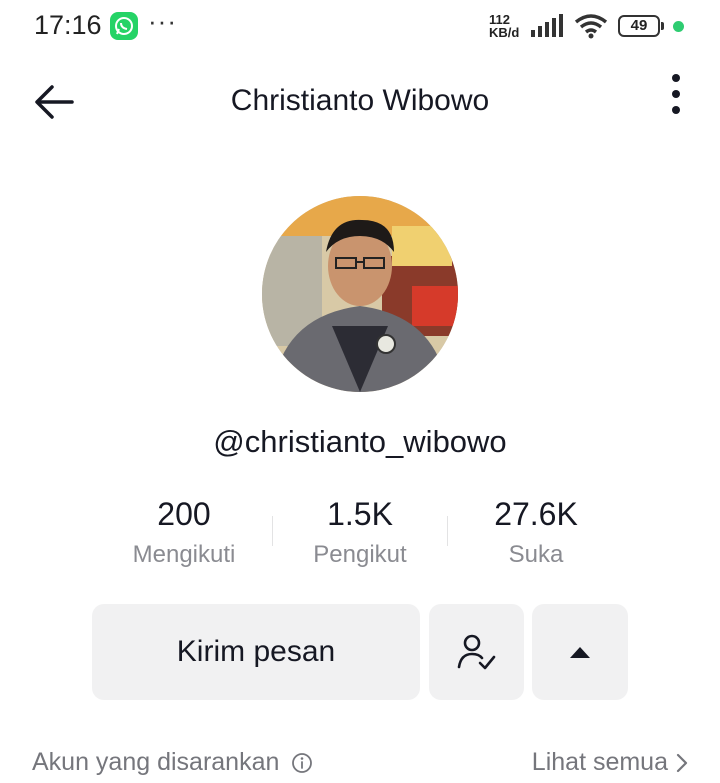 The width and height of the screenshot is (720, 783). What do you see at coordinates (360, 27) in the screenshot?
I see `status-bar: 17:16 ··· 112 KB/d 49` at bounding box center [360, 27].